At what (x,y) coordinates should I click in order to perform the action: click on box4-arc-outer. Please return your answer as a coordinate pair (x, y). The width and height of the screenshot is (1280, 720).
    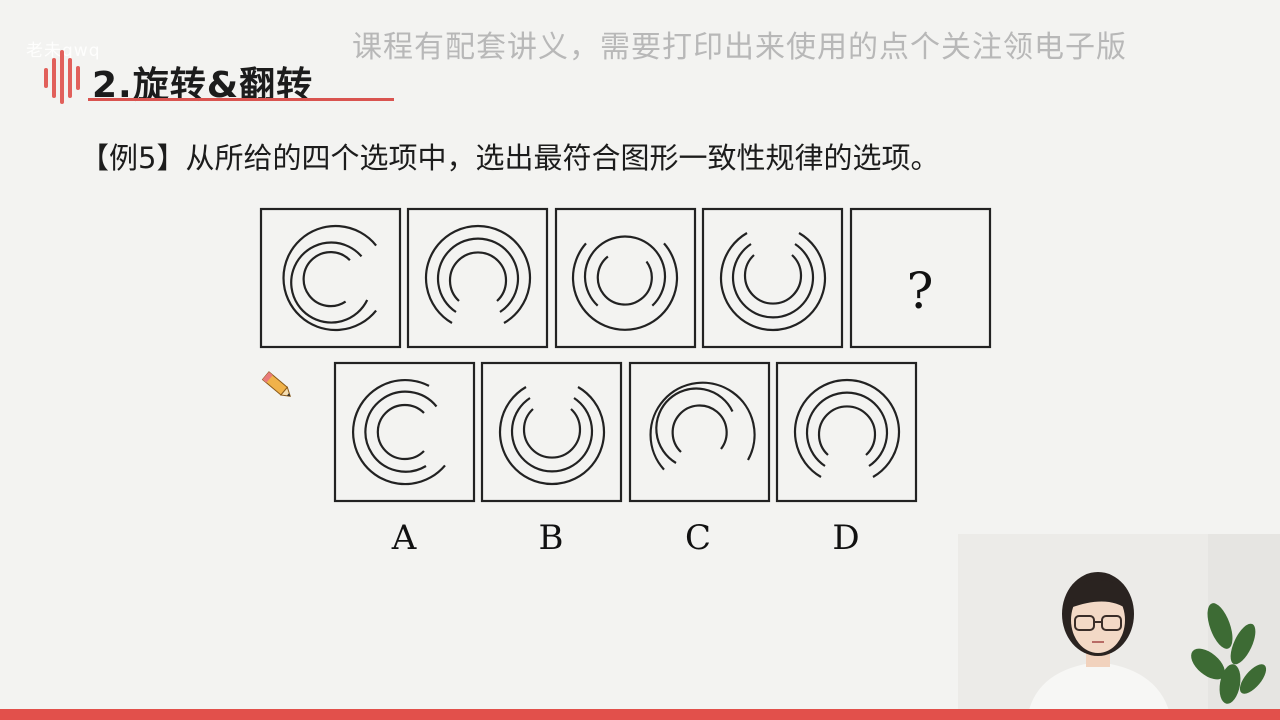
    Looking at the image, I should click on (773, 282).